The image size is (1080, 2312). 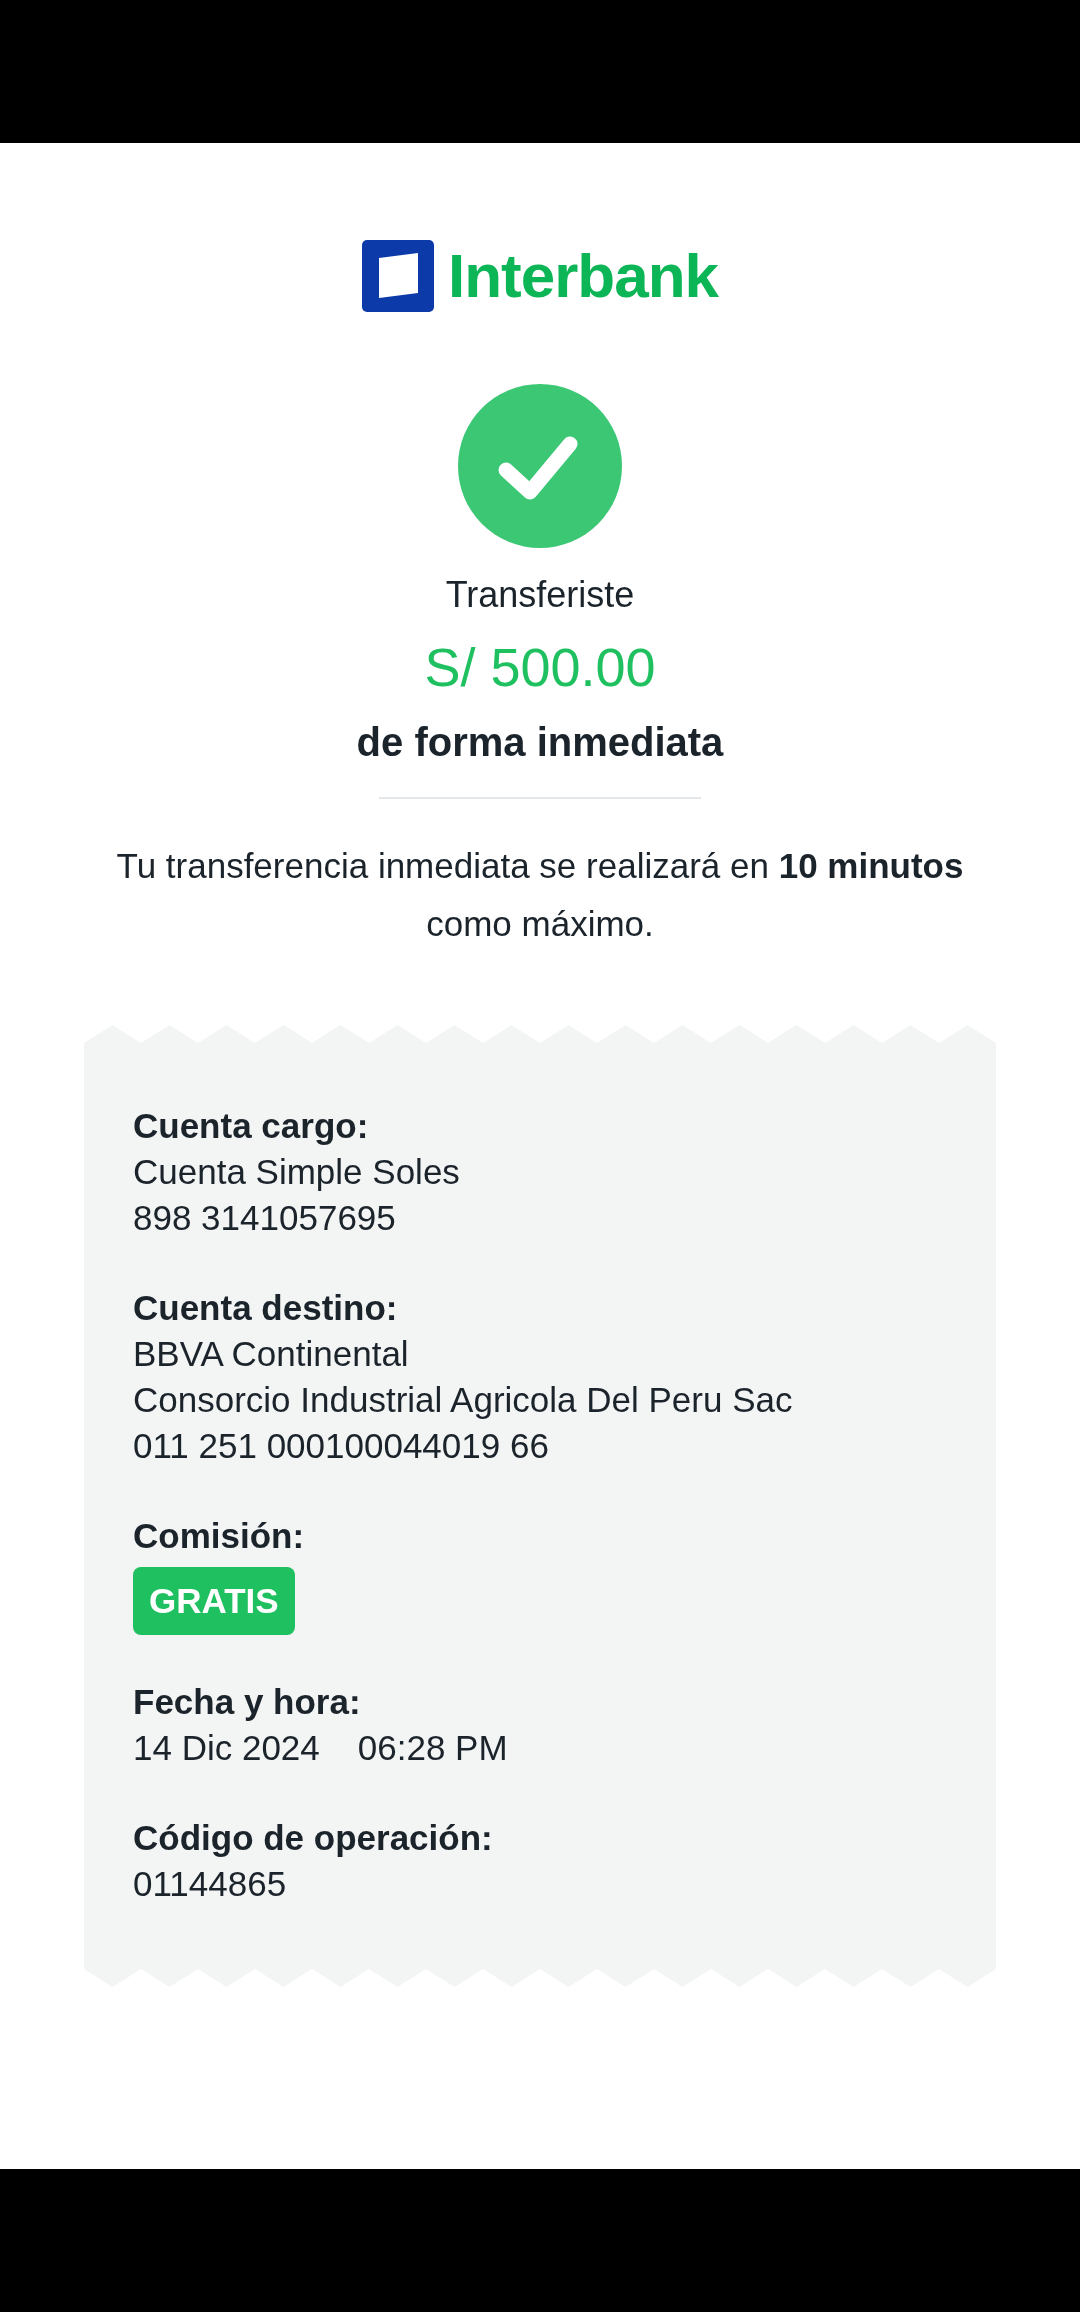 What do you see at coordinates (397, 276) in the screenshot?
I see `logo-icon` at bounding box center [397, 276].